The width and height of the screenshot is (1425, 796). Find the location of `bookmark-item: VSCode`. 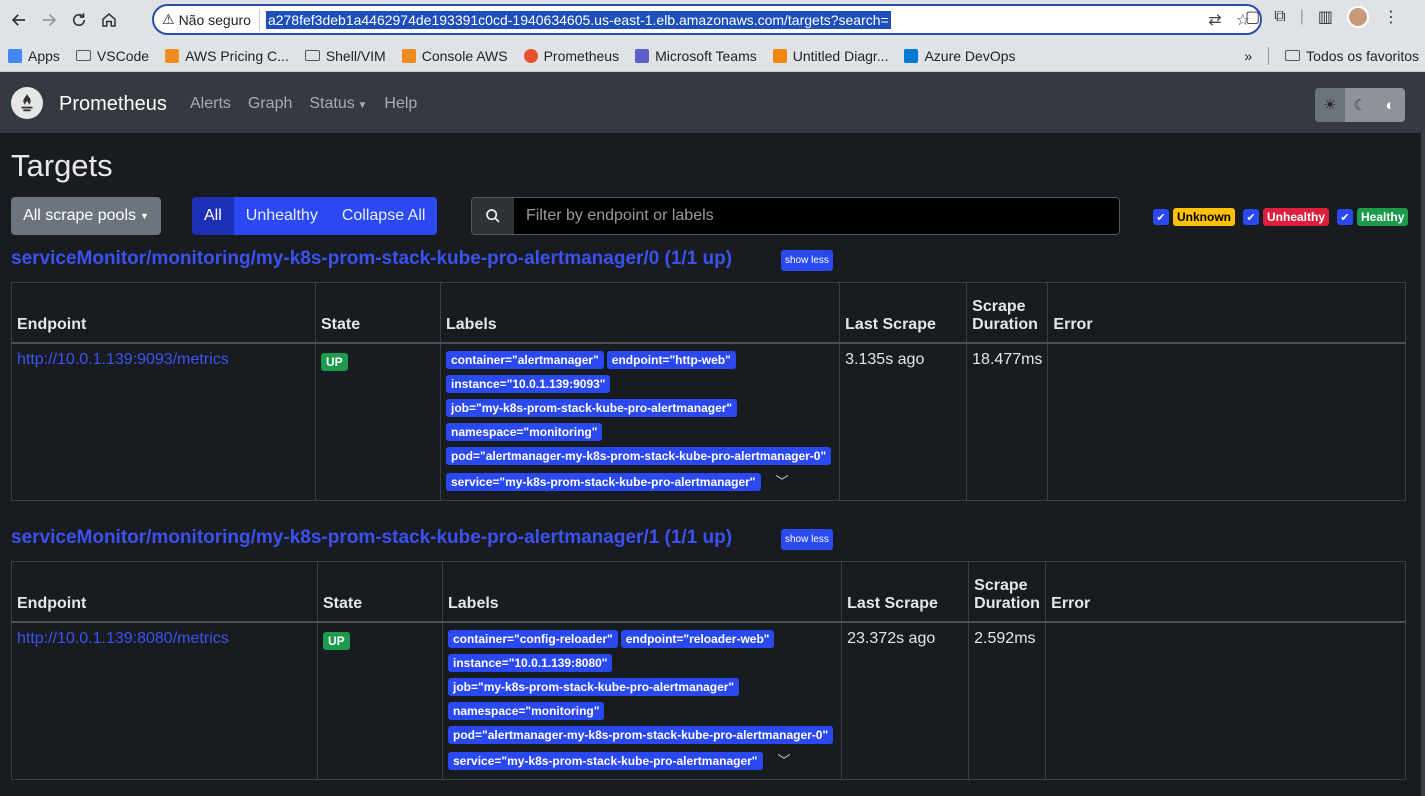

bookmark-item: VSCode is located at coordinates (112, 55).